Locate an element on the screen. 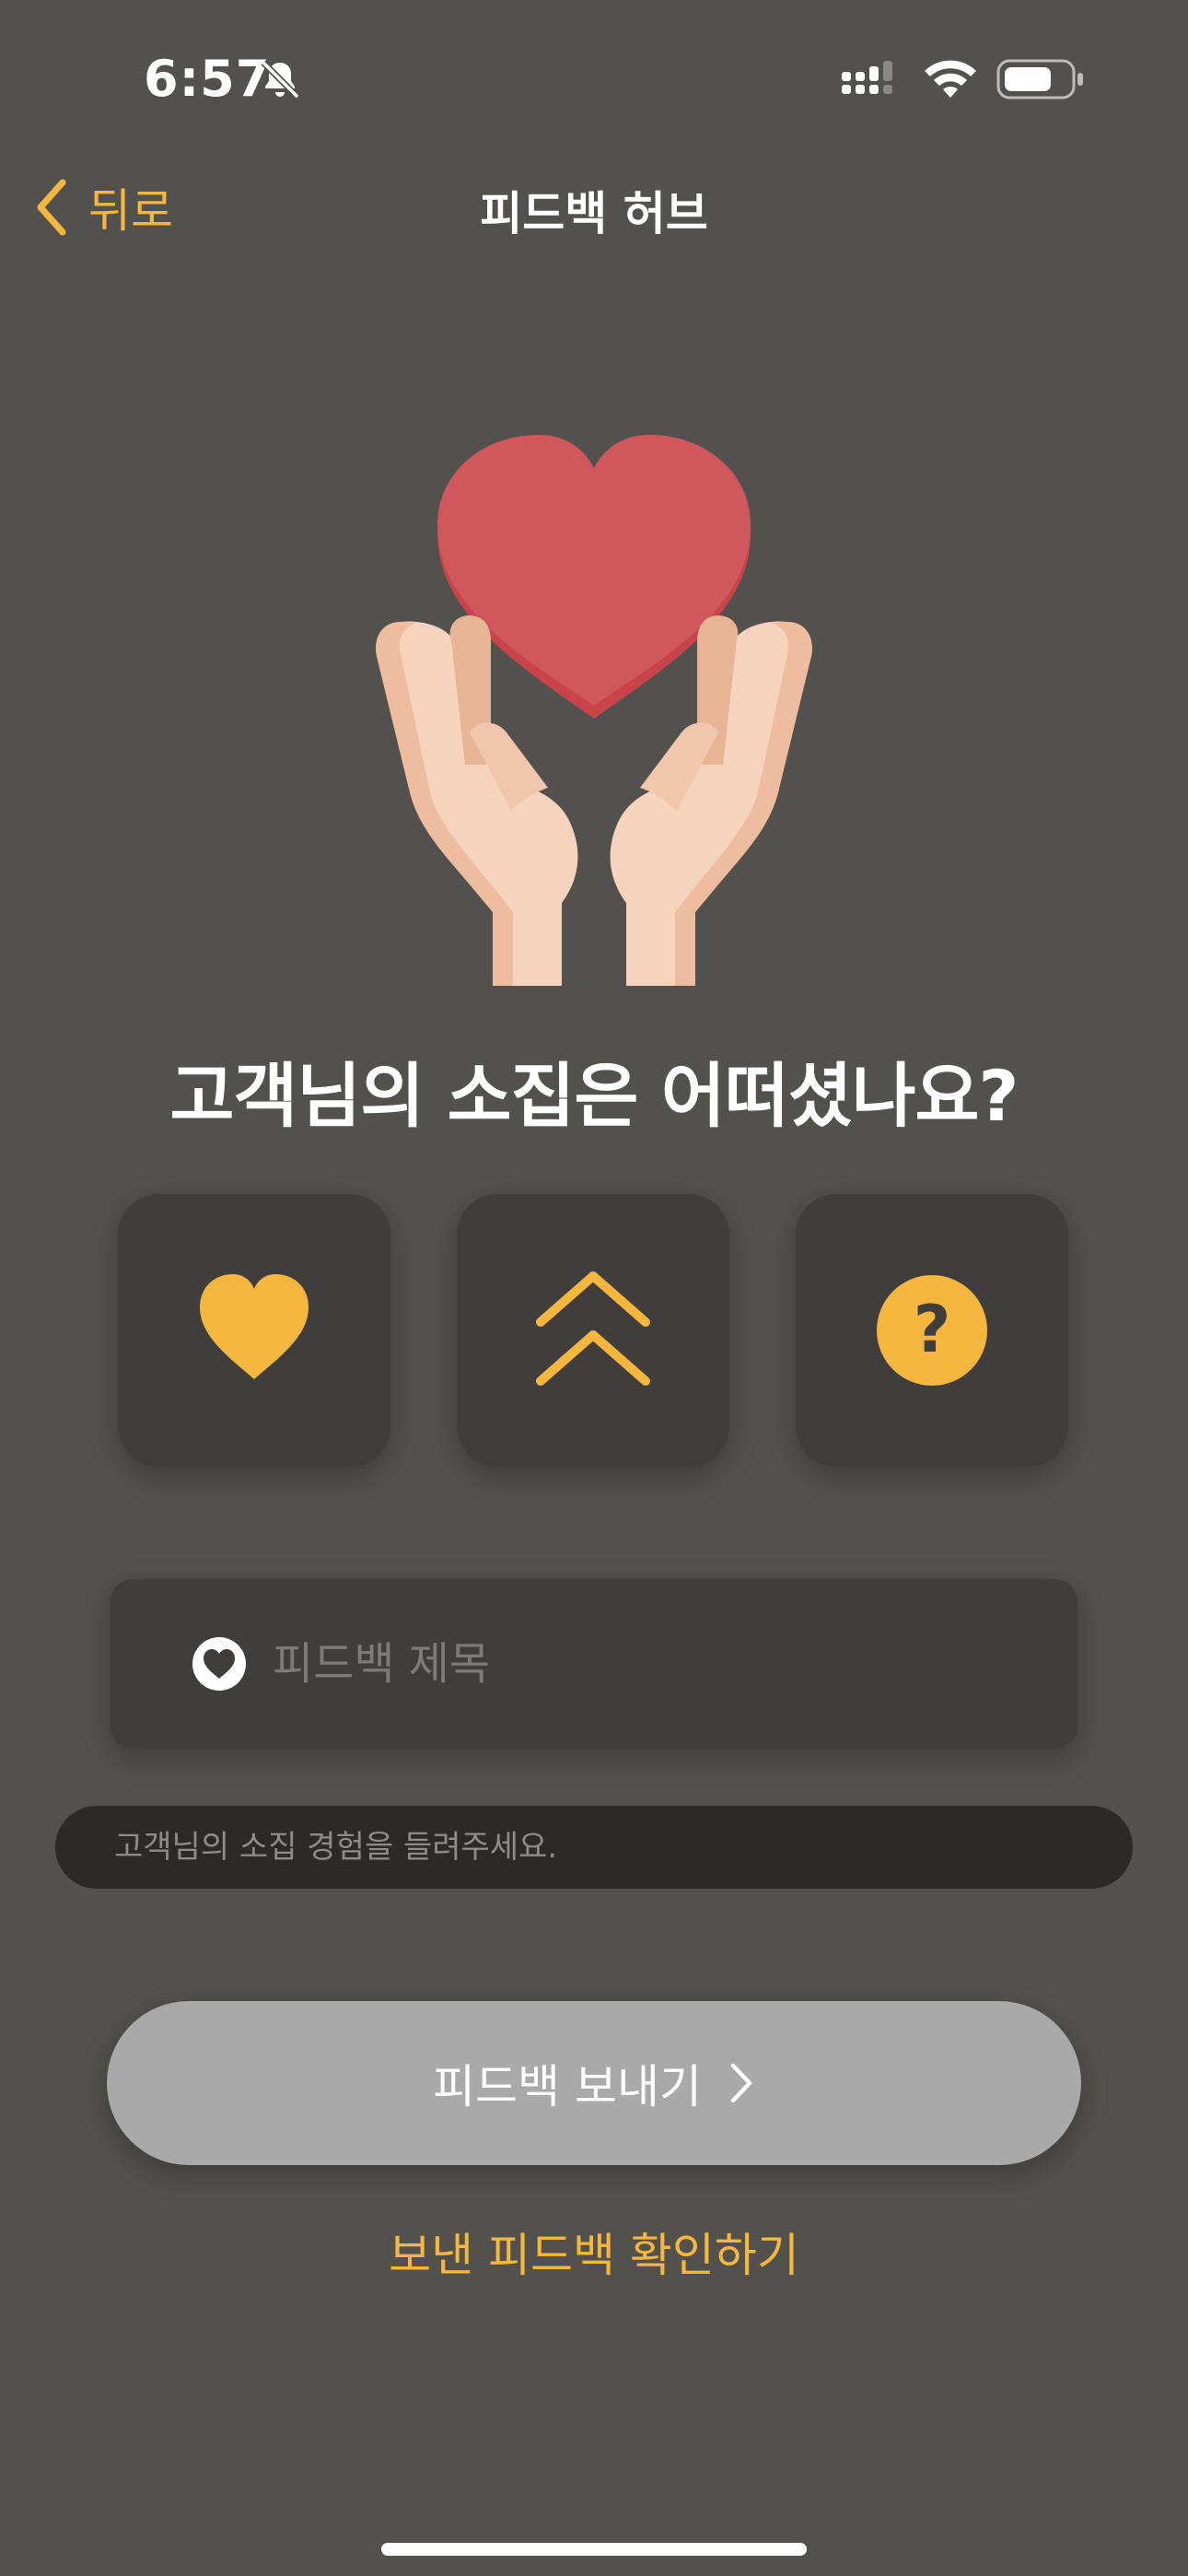 The image size is (1188, 2576). feedback-title-field is located at coordinates (594, 1664).